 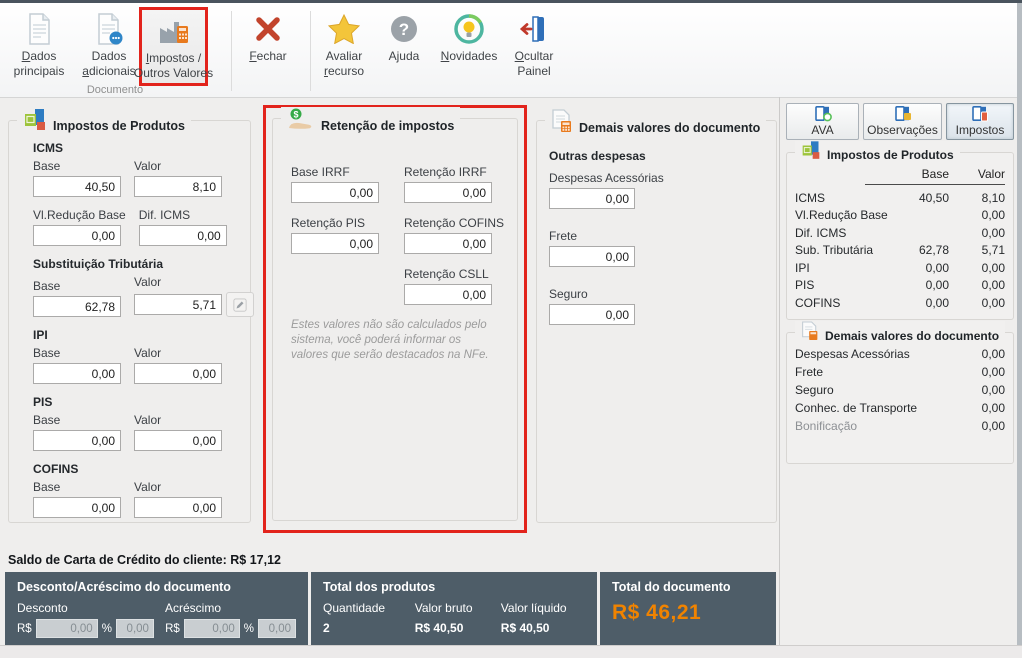 I want to click on field-label: Frete, so click(x=563, y=236).